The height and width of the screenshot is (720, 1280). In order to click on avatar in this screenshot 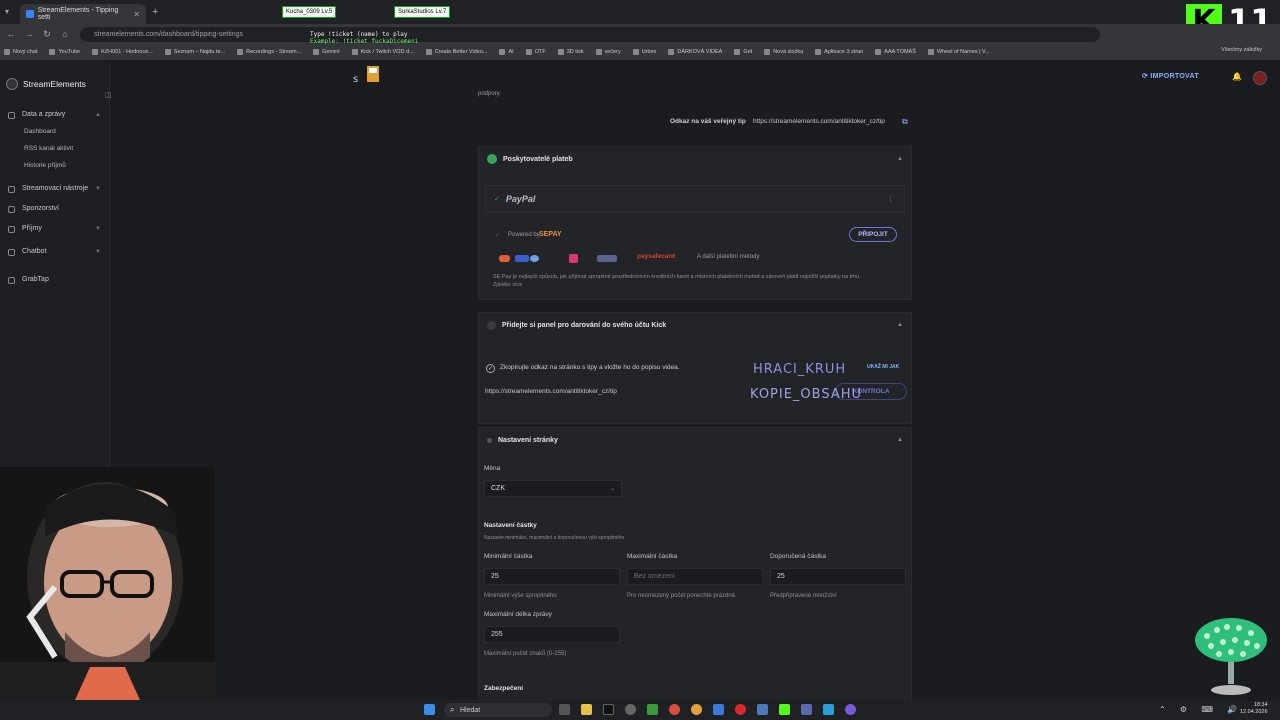, I will do `click(1260, 78)`.